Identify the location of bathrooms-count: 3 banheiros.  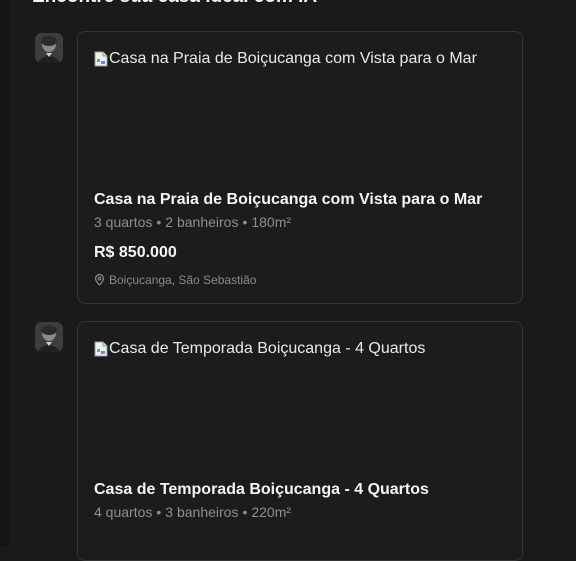
(202, 512).